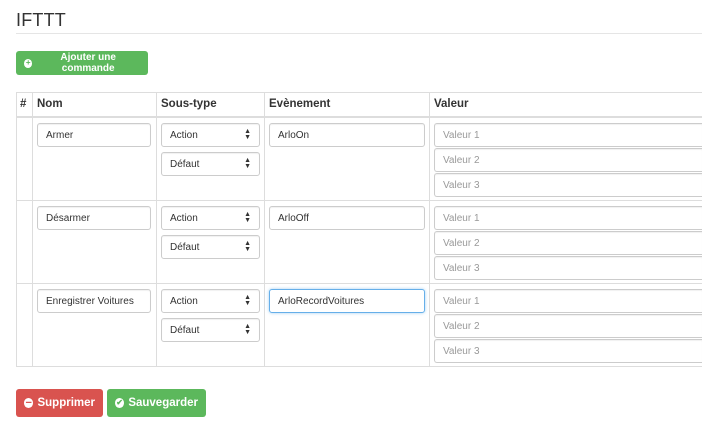 This screenshot has height=424, width=702. I want to click on minus-circle-icon: −, so click(29, 402).